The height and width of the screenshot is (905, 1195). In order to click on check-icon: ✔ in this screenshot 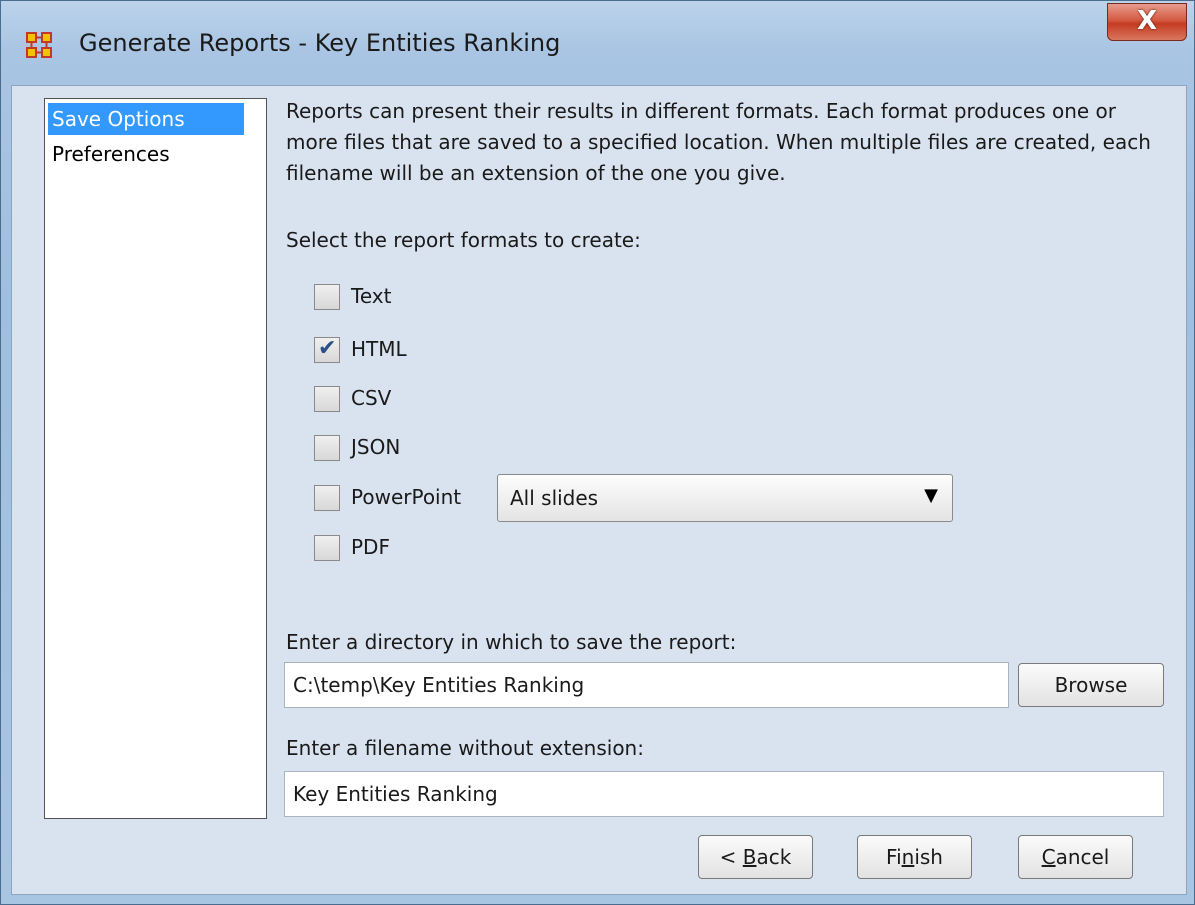, I will do `click(327, 348)`.